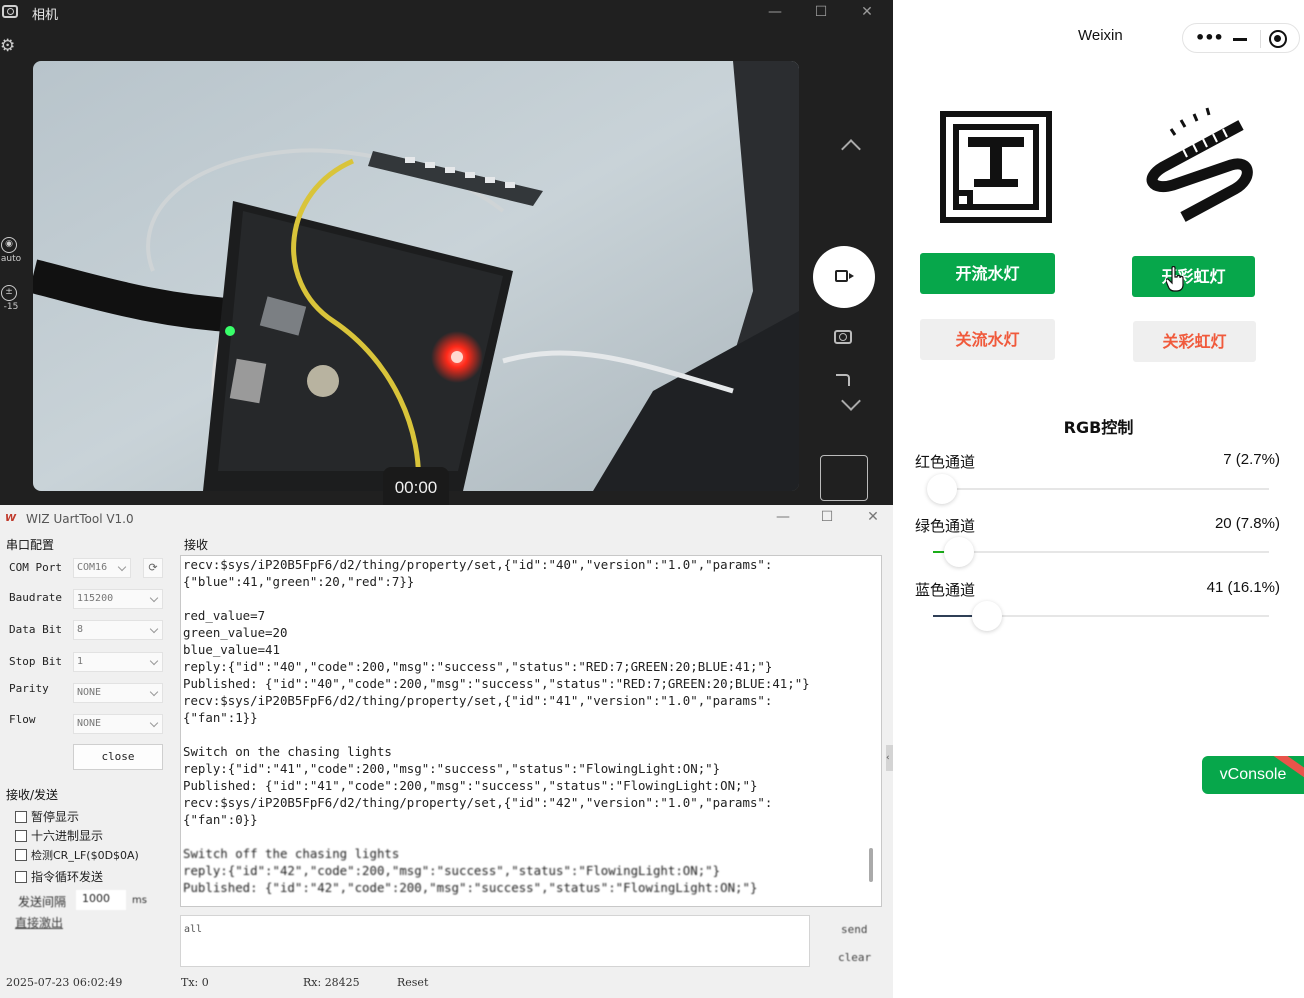 The height and width of the screenshot is (998, 1304). I want to click on red-channel-value: 7 (2.7%), so click(1251, 459).